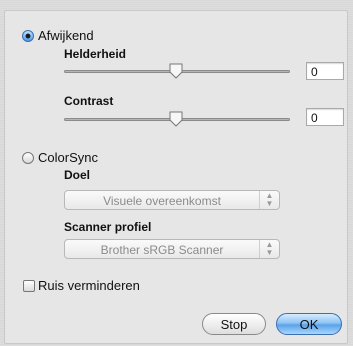 This screenshot has height=346, width=353. What do you see at coordinates (162, 250) in the screenshot?
I see `scanner-profile-popup-value: Brother sRGB Scanner` at bounding box center [162, 250].